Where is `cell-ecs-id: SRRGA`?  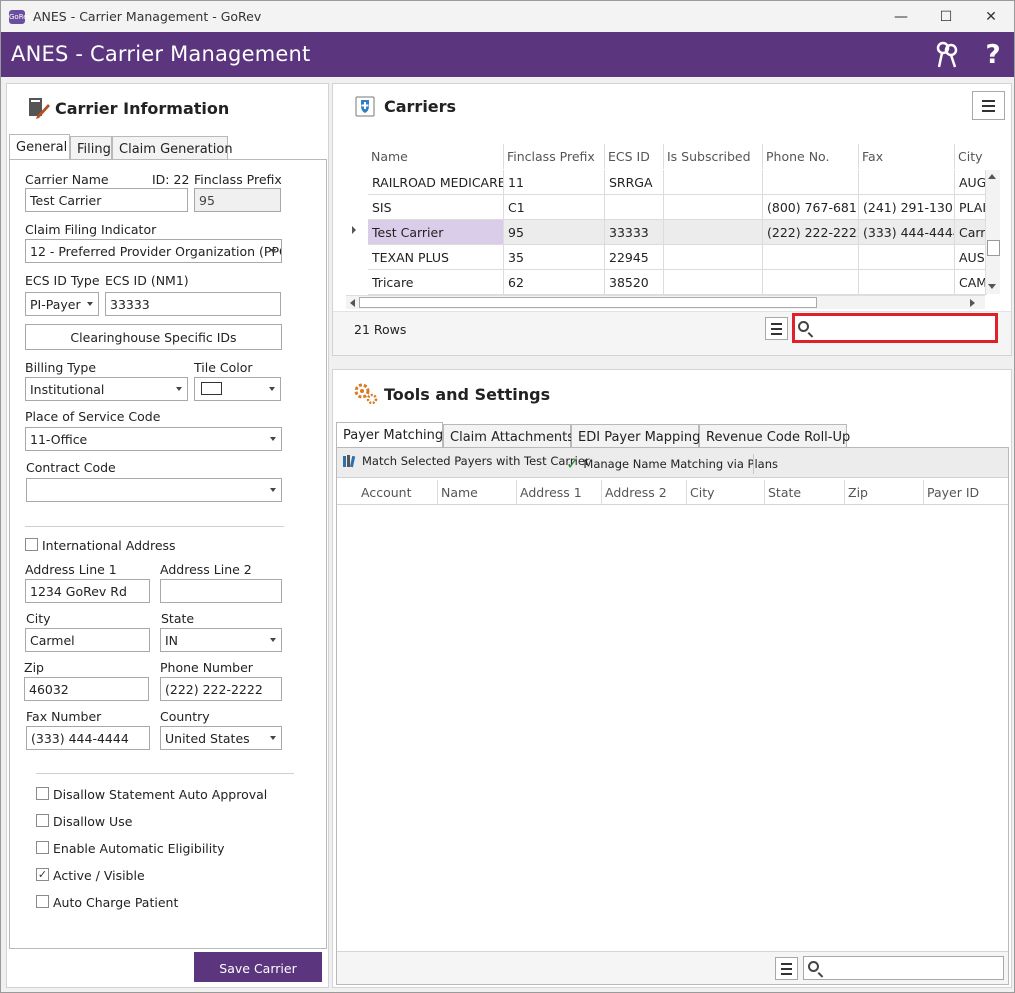 cell-ecs-id: SRRGA is located at coordinates (634, 182).